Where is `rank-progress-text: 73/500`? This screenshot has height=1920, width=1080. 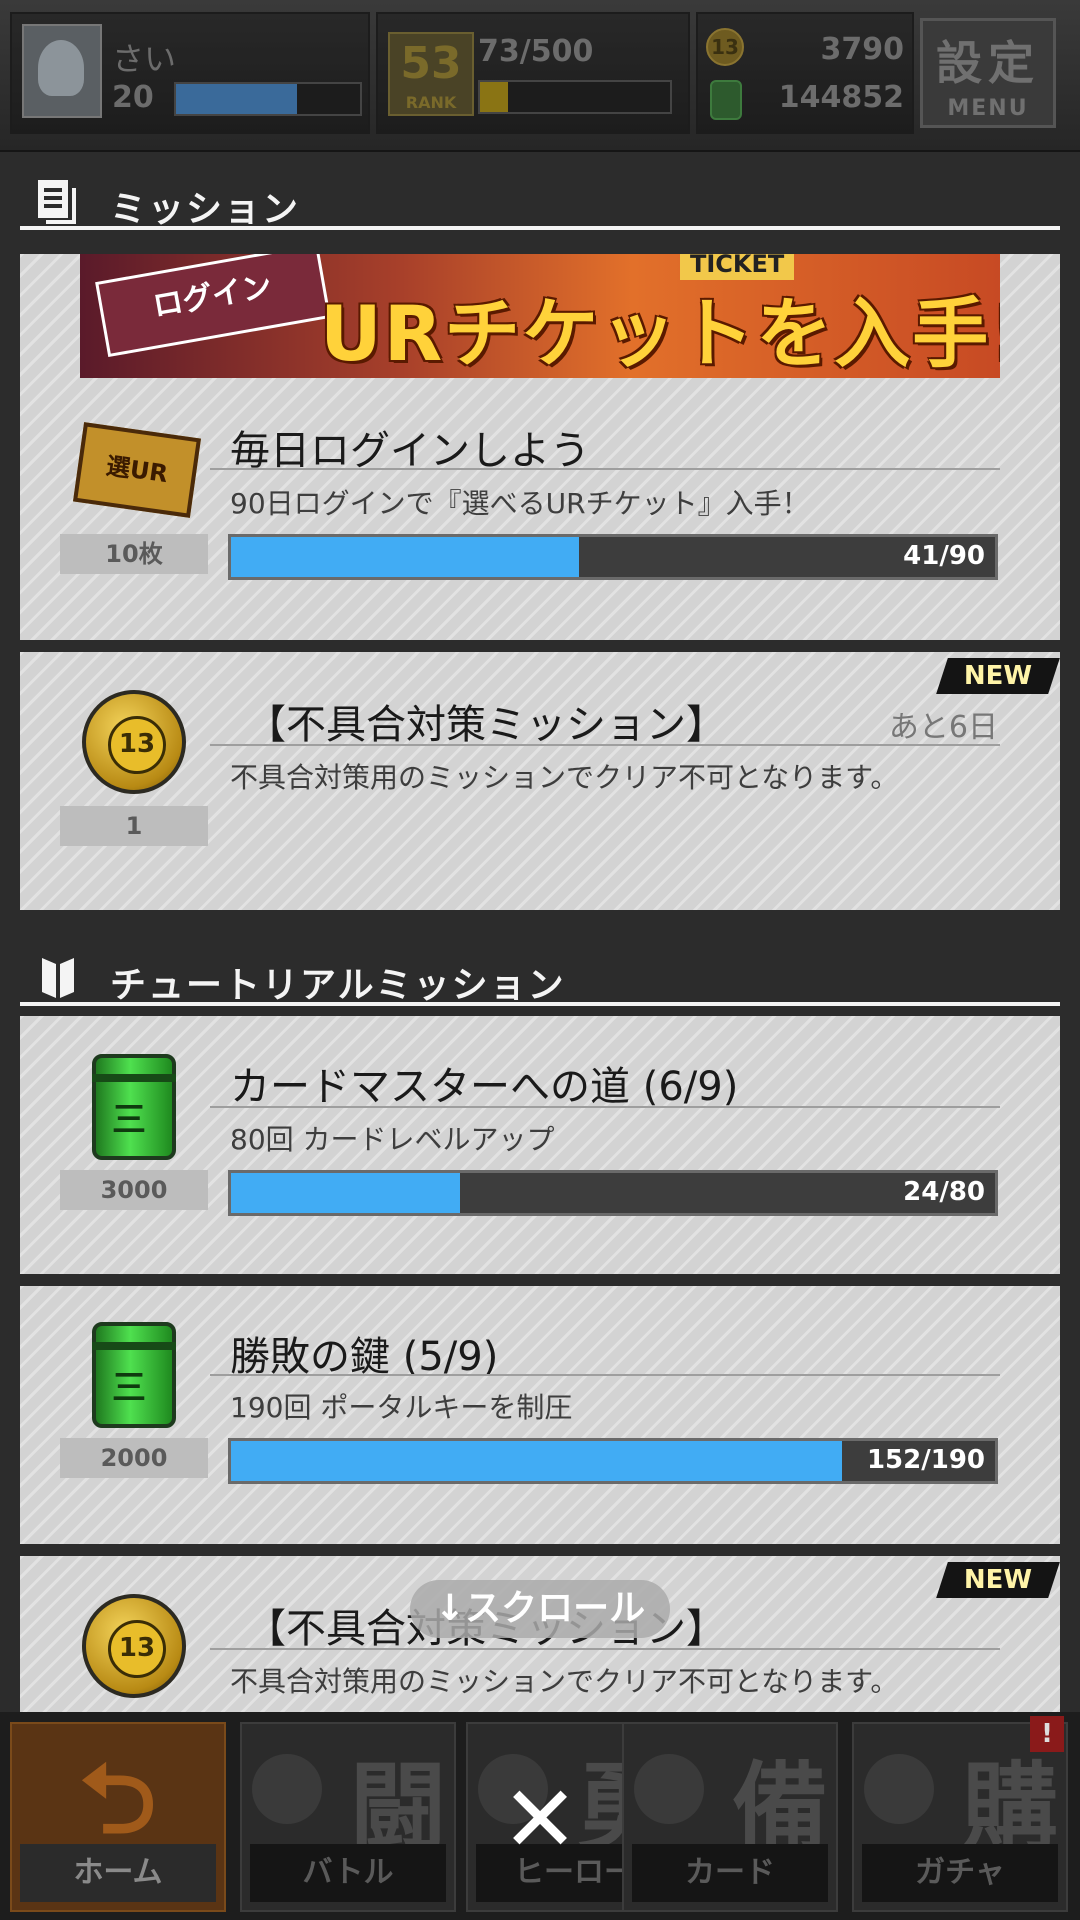
rank-progress-text: 73/500 is located at coordinates (536, 51).